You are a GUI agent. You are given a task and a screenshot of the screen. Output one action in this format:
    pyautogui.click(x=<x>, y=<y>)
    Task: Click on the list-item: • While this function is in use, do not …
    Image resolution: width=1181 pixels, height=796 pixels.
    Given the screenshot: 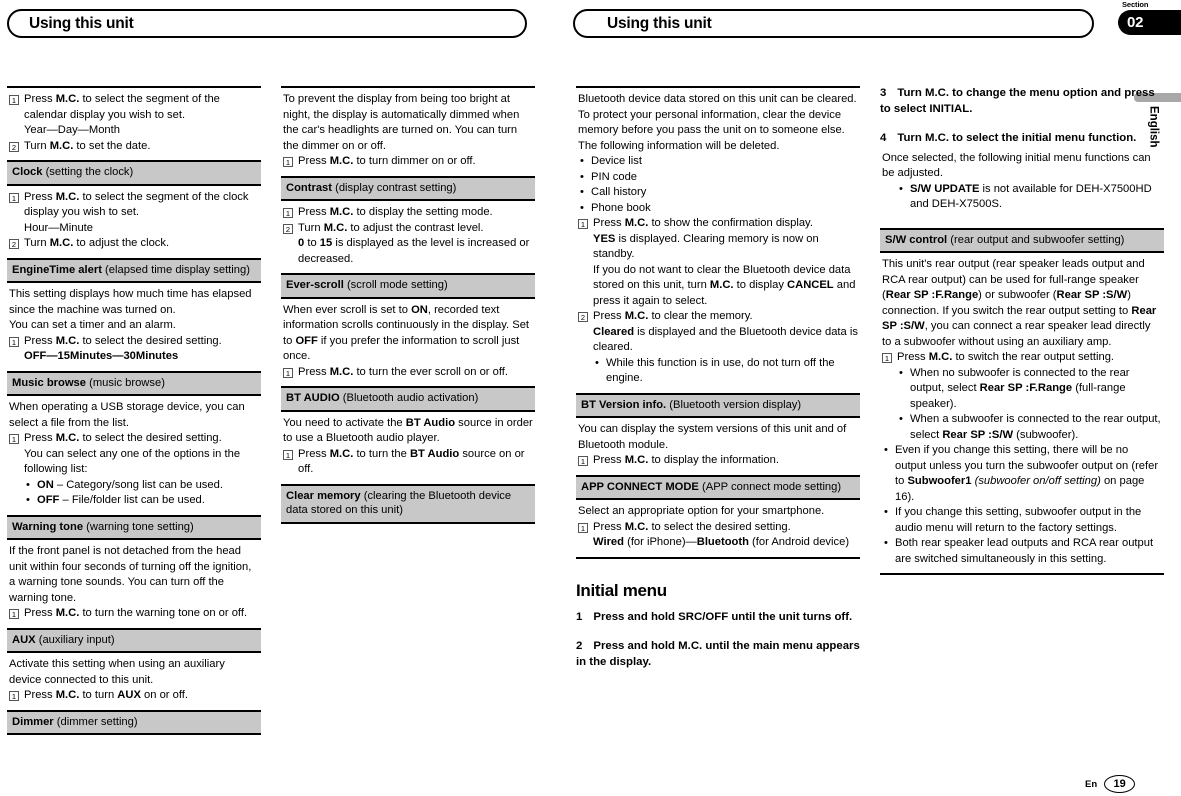 What is the action you would take?
    pyautogui.click(x=725, y=371)
    